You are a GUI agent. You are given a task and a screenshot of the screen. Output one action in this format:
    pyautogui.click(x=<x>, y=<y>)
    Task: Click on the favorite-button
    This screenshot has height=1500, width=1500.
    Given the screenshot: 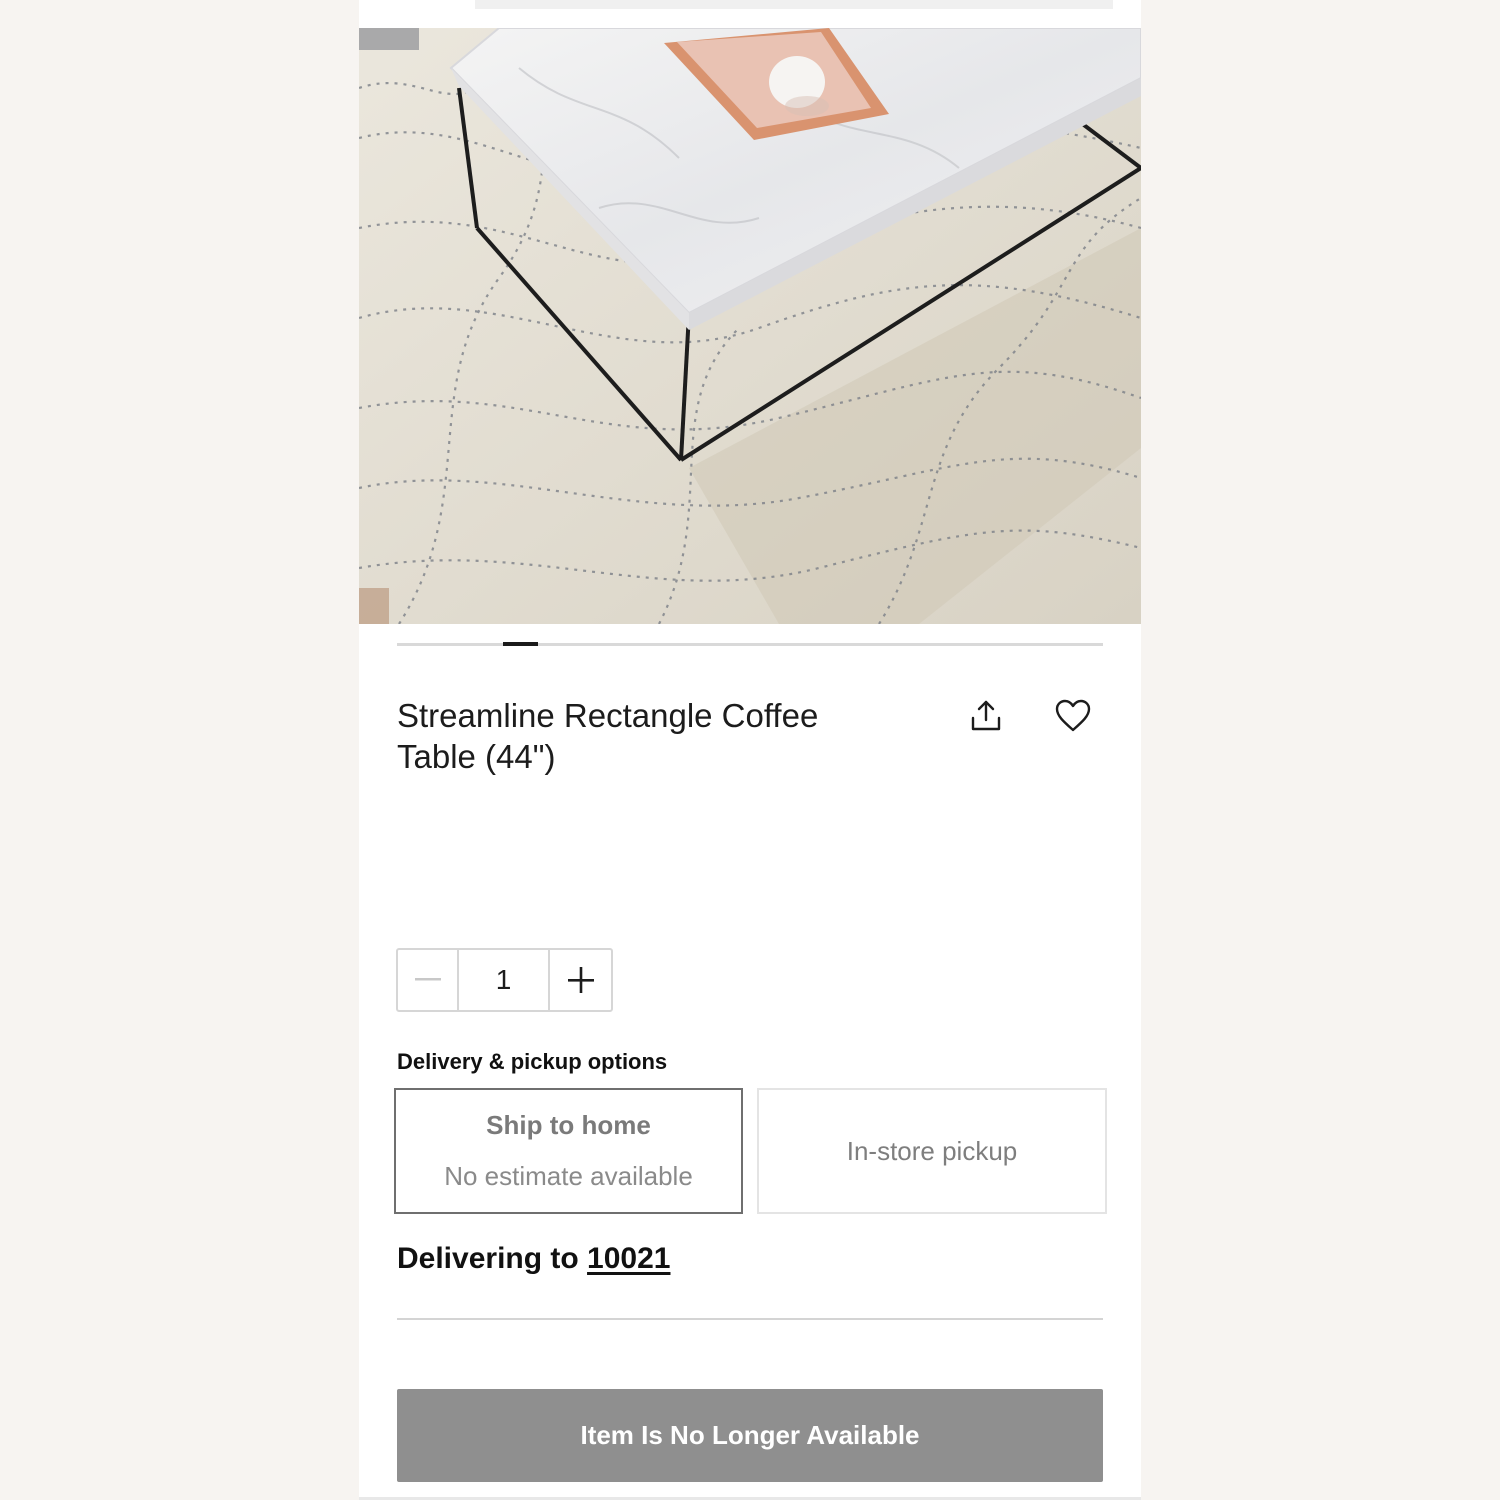 What is the action you would take?
    pyautogui.click(x=1073, y=716)
    